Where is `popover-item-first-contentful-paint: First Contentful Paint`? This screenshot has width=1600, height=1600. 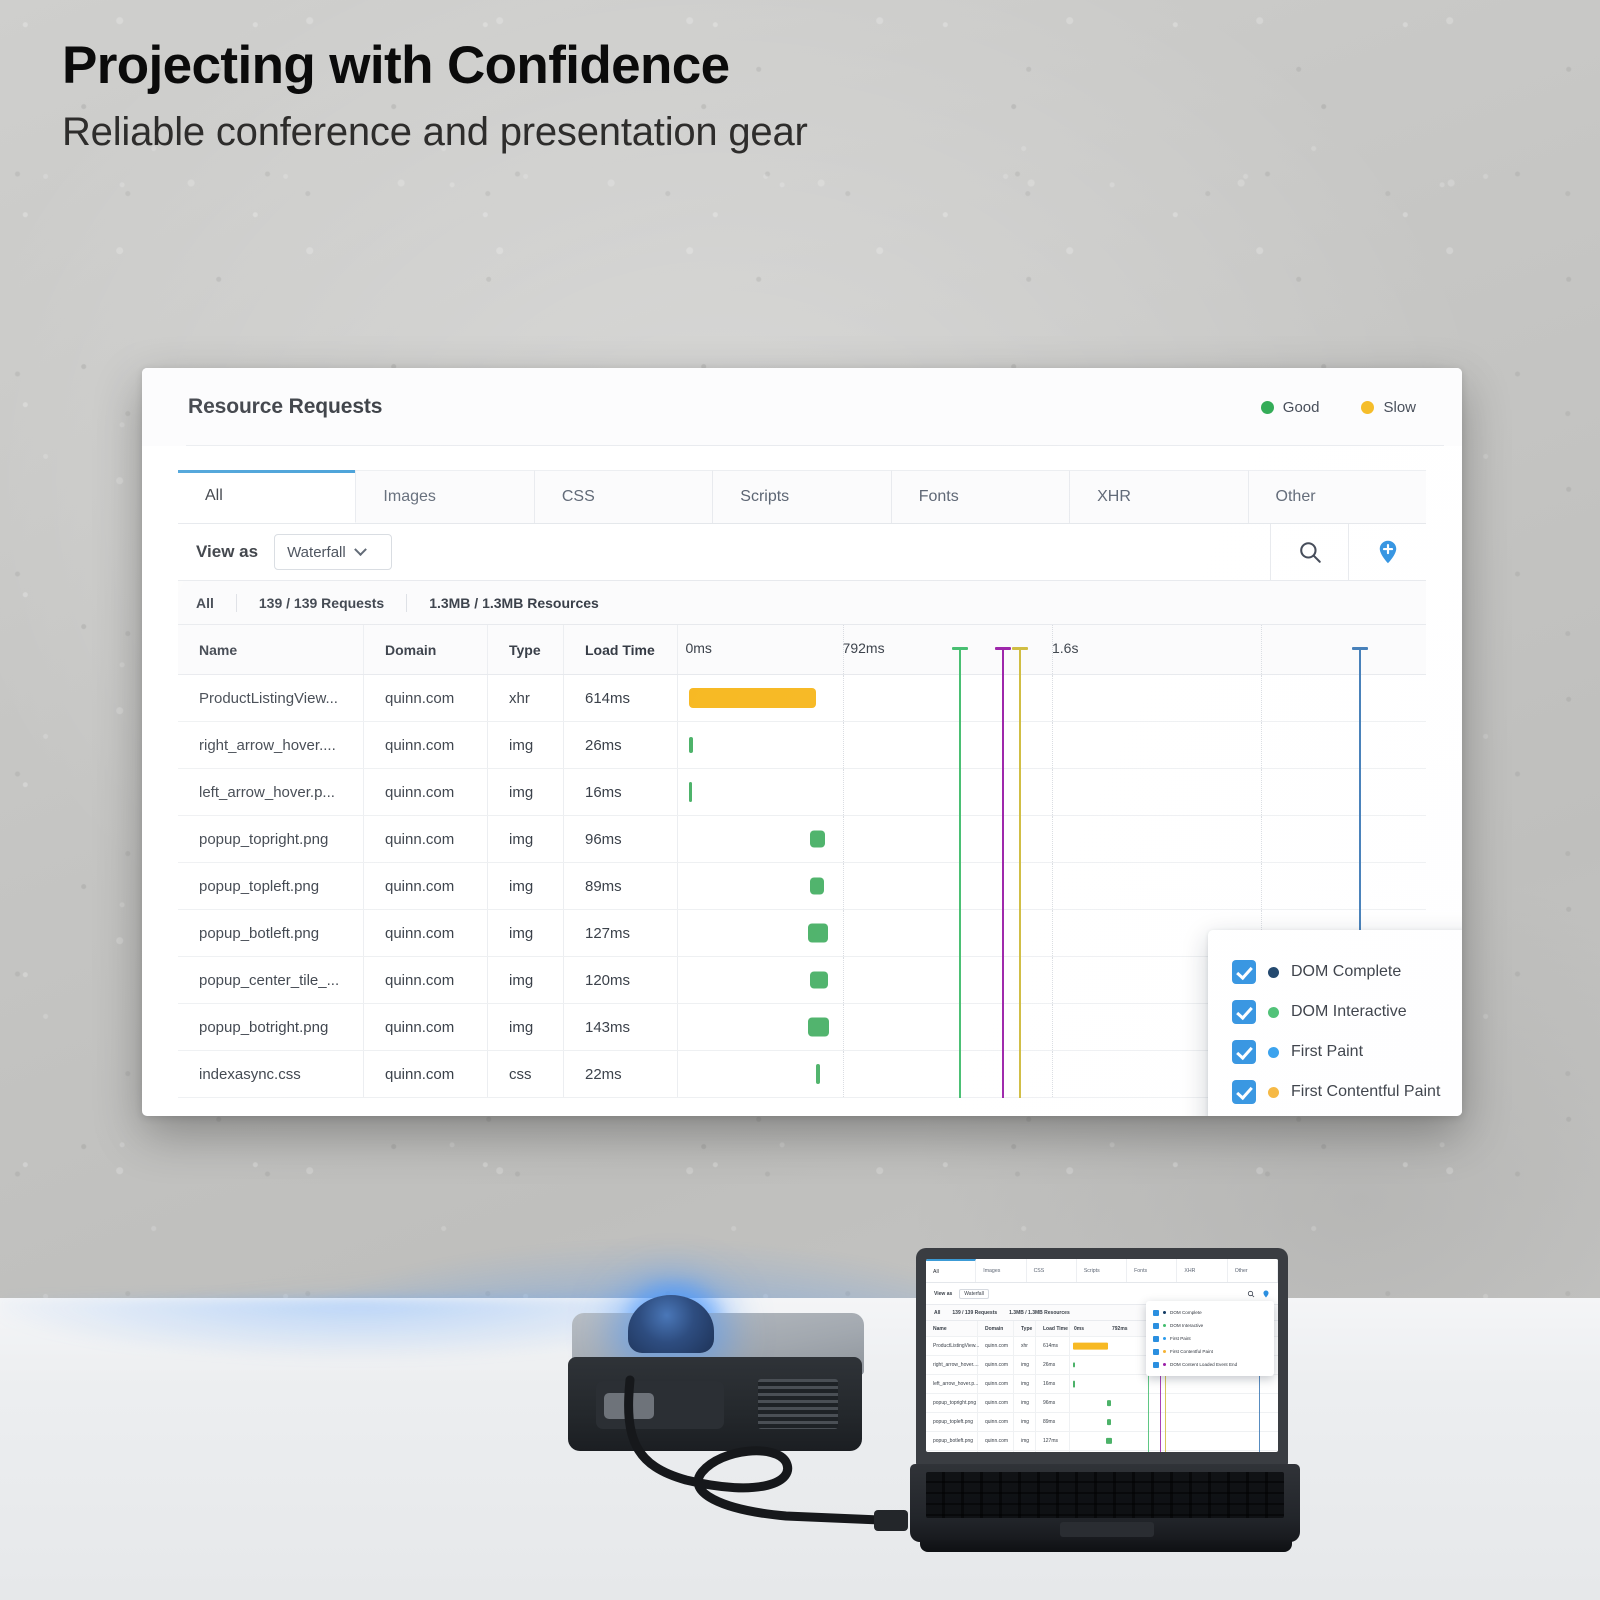 popover-item-first-contentful-paint: First Contentful Paint is located at coordinates (1335, 1092).